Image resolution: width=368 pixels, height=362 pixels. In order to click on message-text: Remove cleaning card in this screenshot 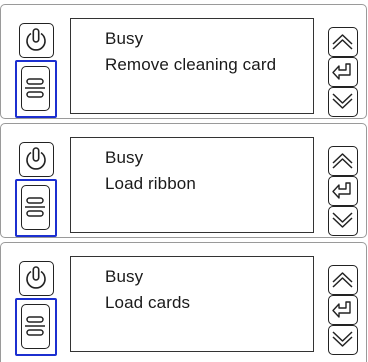, I will do `click(191, 64)`.